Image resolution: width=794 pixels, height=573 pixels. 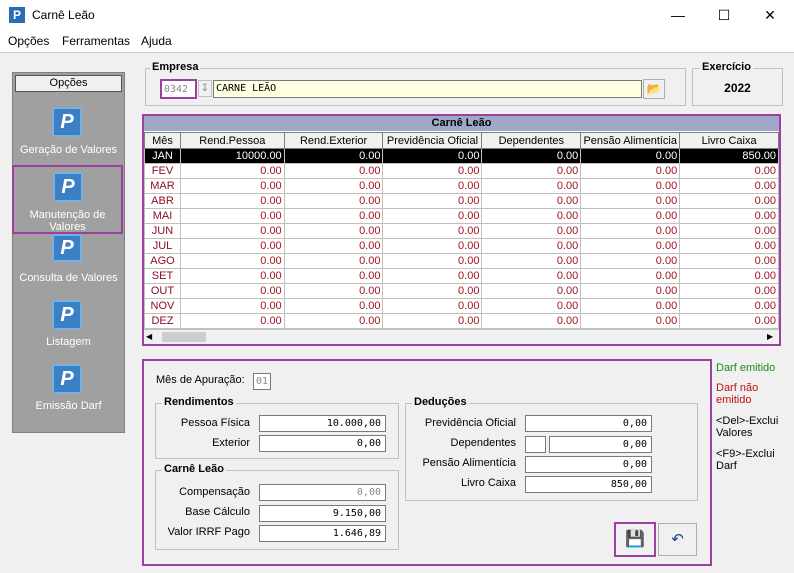 I want to click on table-row: DEZ 0.00 0.00 0.00 0.00 0.00 0.00, so click(x=461, y=321).